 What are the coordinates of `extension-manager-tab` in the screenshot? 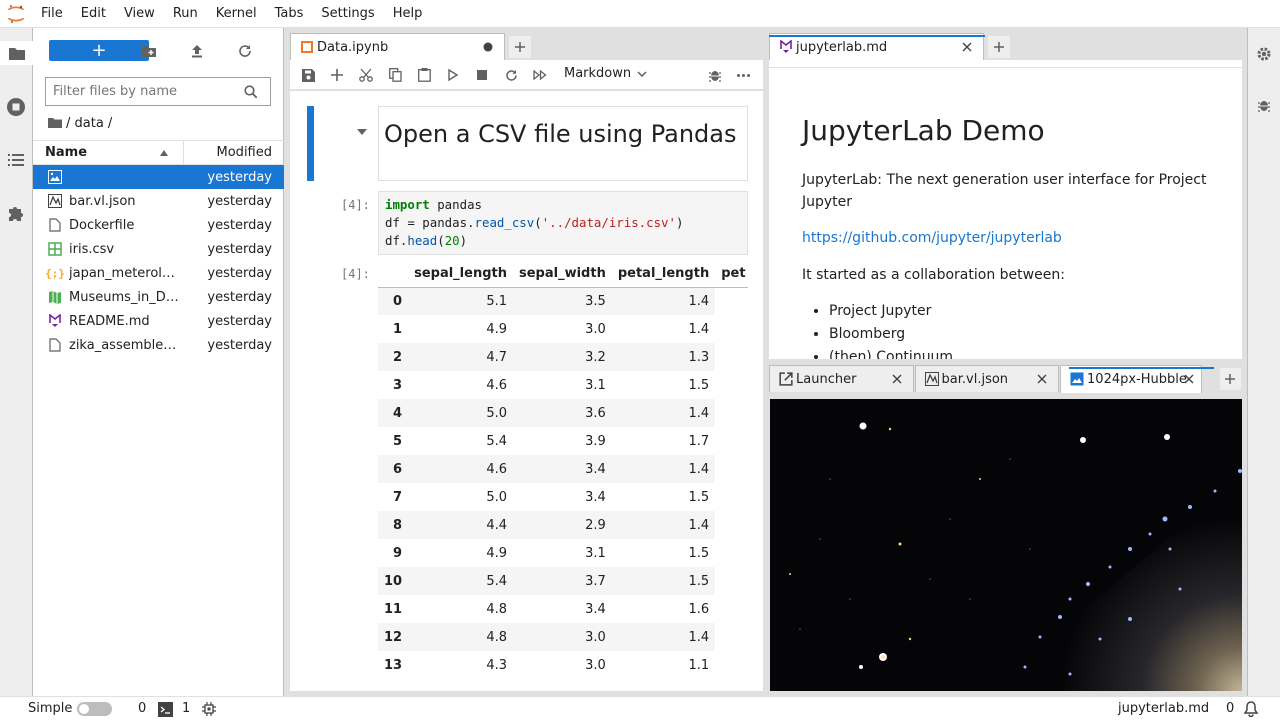 It's located at (16, 213).